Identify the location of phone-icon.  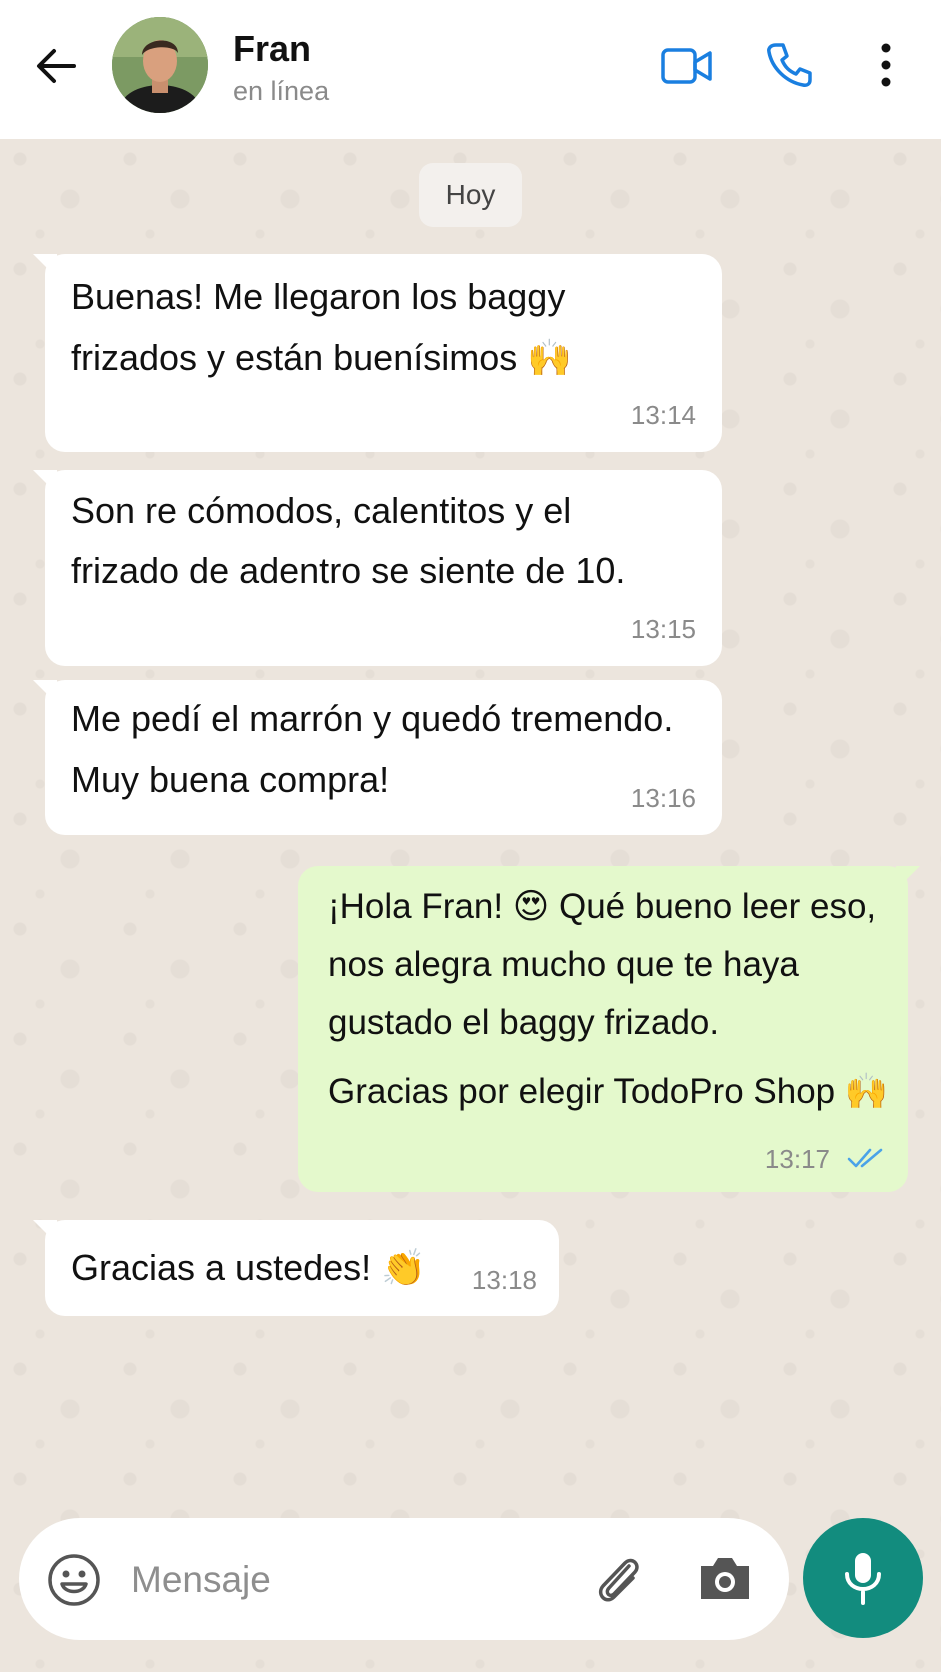
(789, 65).